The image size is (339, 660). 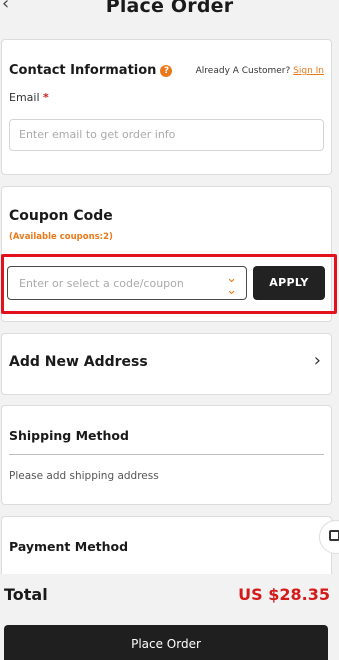 I want to click on bottom-bar: Total US $28.35 Place Order, so click(x=169, y=617).